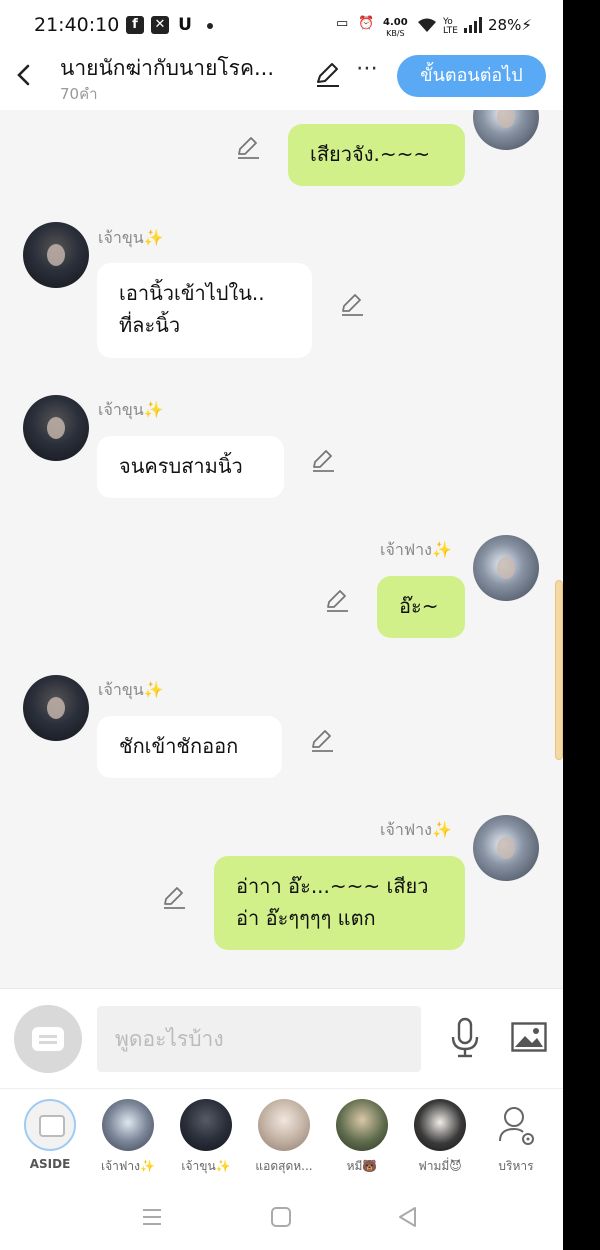 Image resolution: width=600 pixels, height=1250 pixels. What do you see at coordinates (281, 26) in the screenshot?
I see `status-bar: 21:40:10 f ✕ U ▭ ⏰ 4.00 KB/S Yo LTE 28%⚡` at bounding box center [281, 26].